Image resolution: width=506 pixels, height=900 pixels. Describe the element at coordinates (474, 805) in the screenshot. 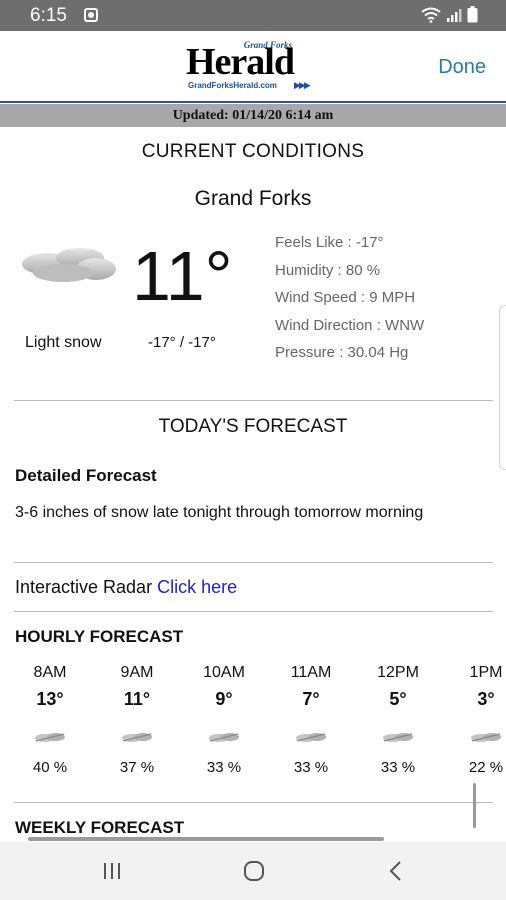

I see `vertical-scrollbar` at that location.